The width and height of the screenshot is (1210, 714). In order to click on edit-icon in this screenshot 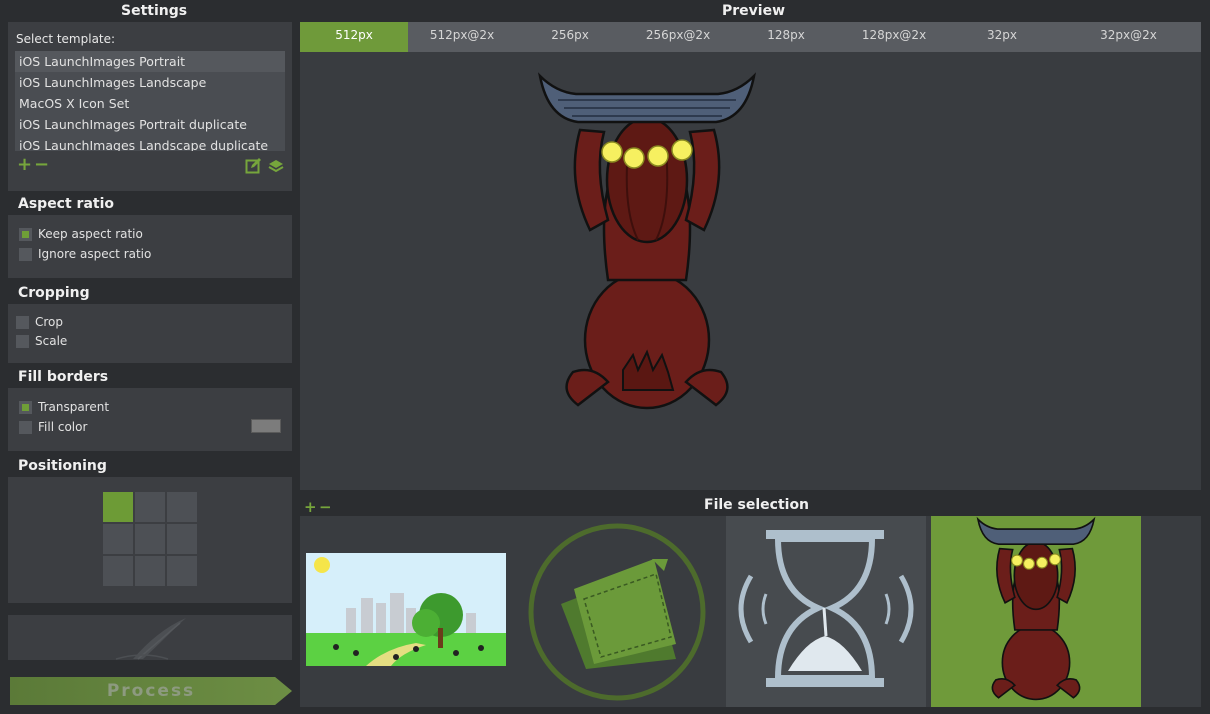, I will do `click(253, 167)`.